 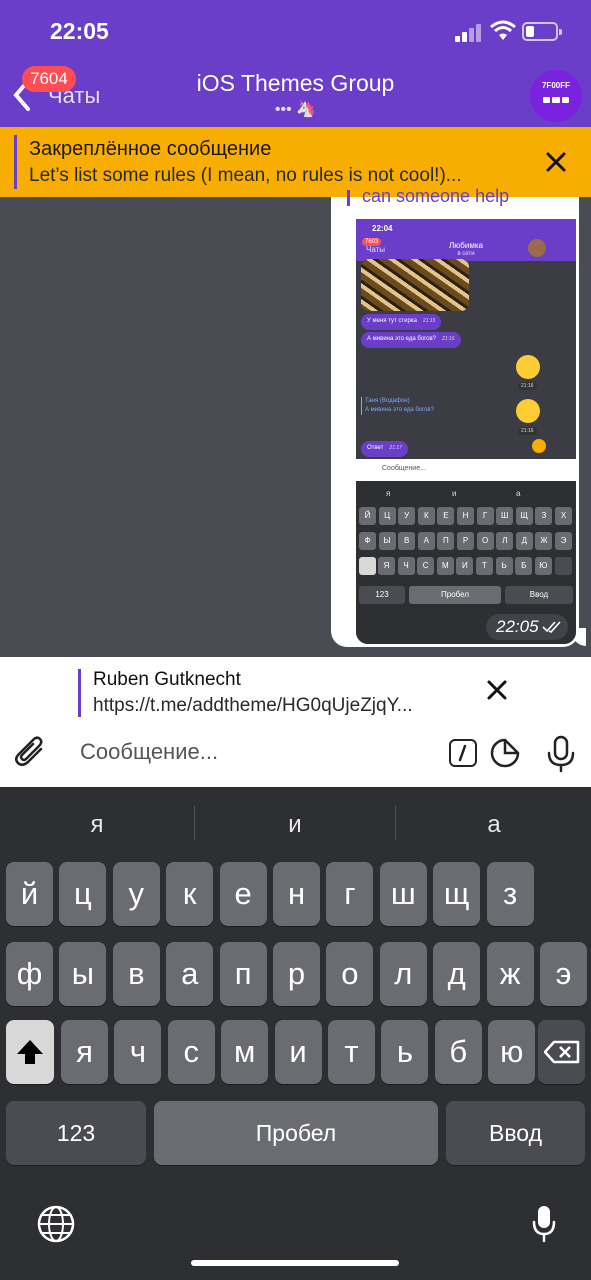 I want to click on bot-command-button, so click(x=463, y=753).